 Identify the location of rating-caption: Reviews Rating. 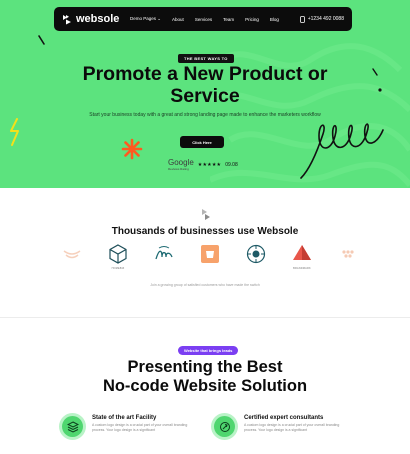
(178, 169).